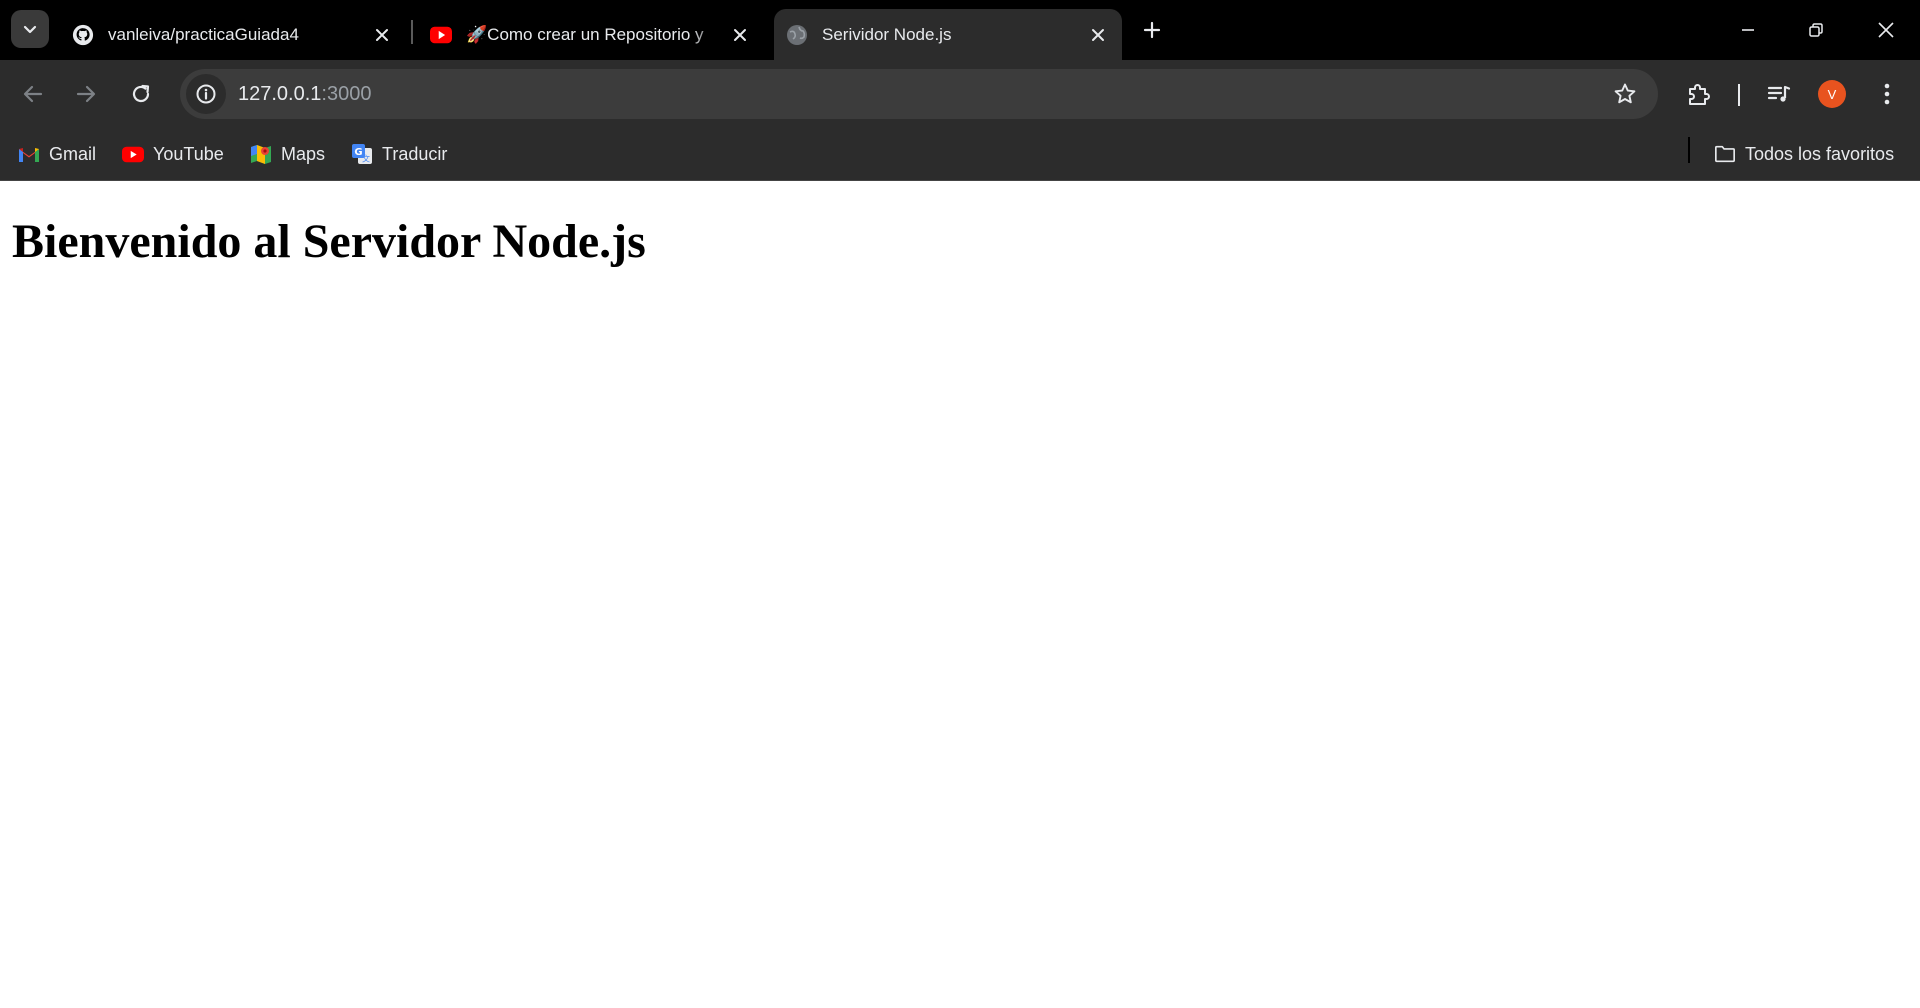 The height and width of the screenshot is (1008, 1920). Describe the element at coordinates (261, 154) in the screenshot. I see `maps-icon` at that location.